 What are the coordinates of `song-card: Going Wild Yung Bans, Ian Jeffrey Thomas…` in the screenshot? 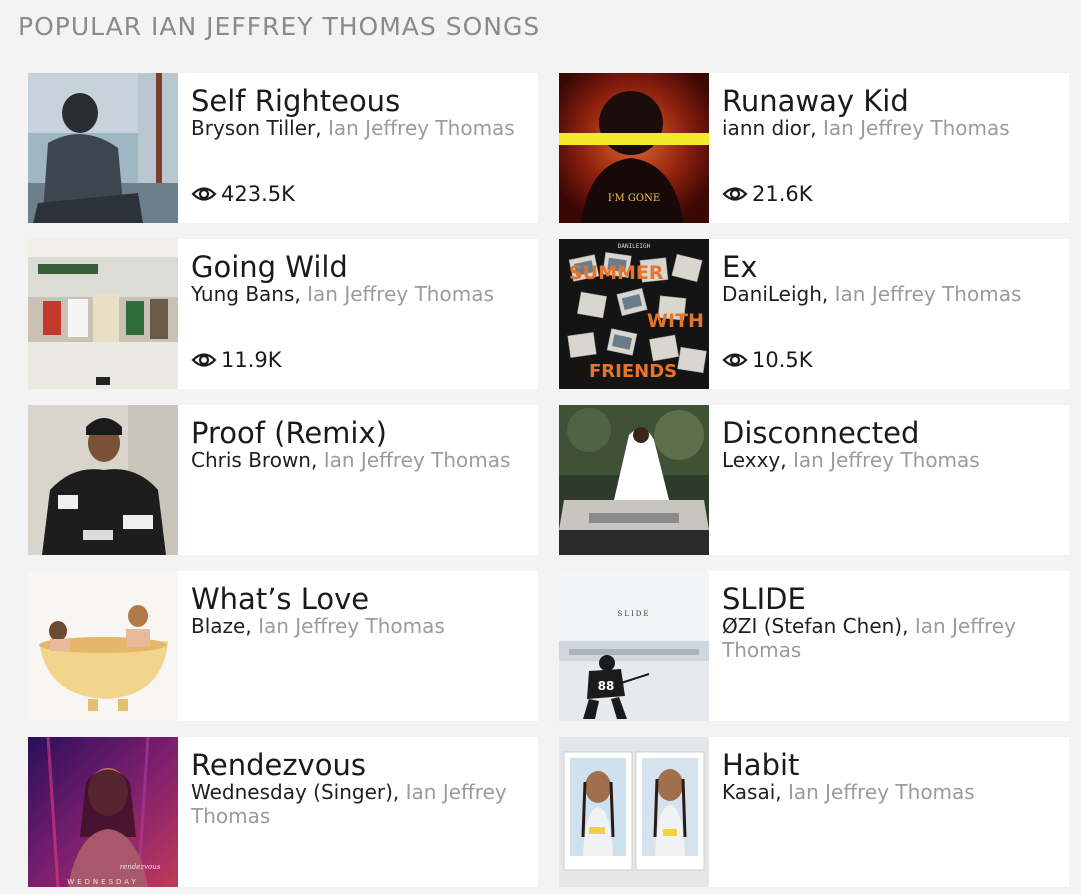 It's located at (283, 314).